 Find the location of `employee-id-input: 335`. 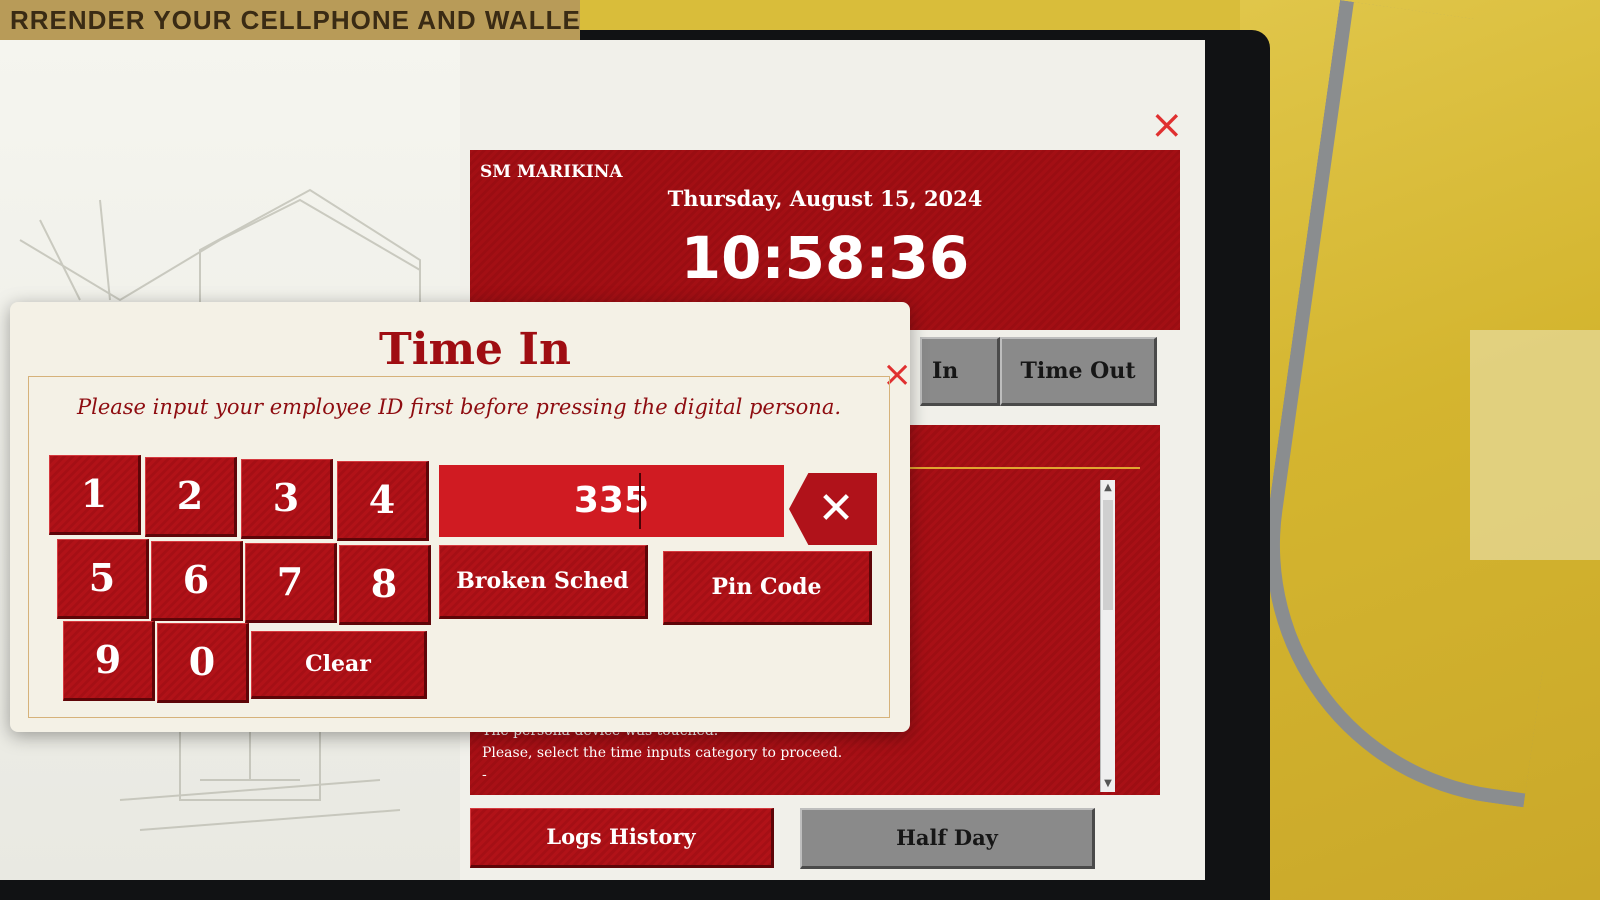

employee-id-input: 335 is located at coordinates (611, 501).